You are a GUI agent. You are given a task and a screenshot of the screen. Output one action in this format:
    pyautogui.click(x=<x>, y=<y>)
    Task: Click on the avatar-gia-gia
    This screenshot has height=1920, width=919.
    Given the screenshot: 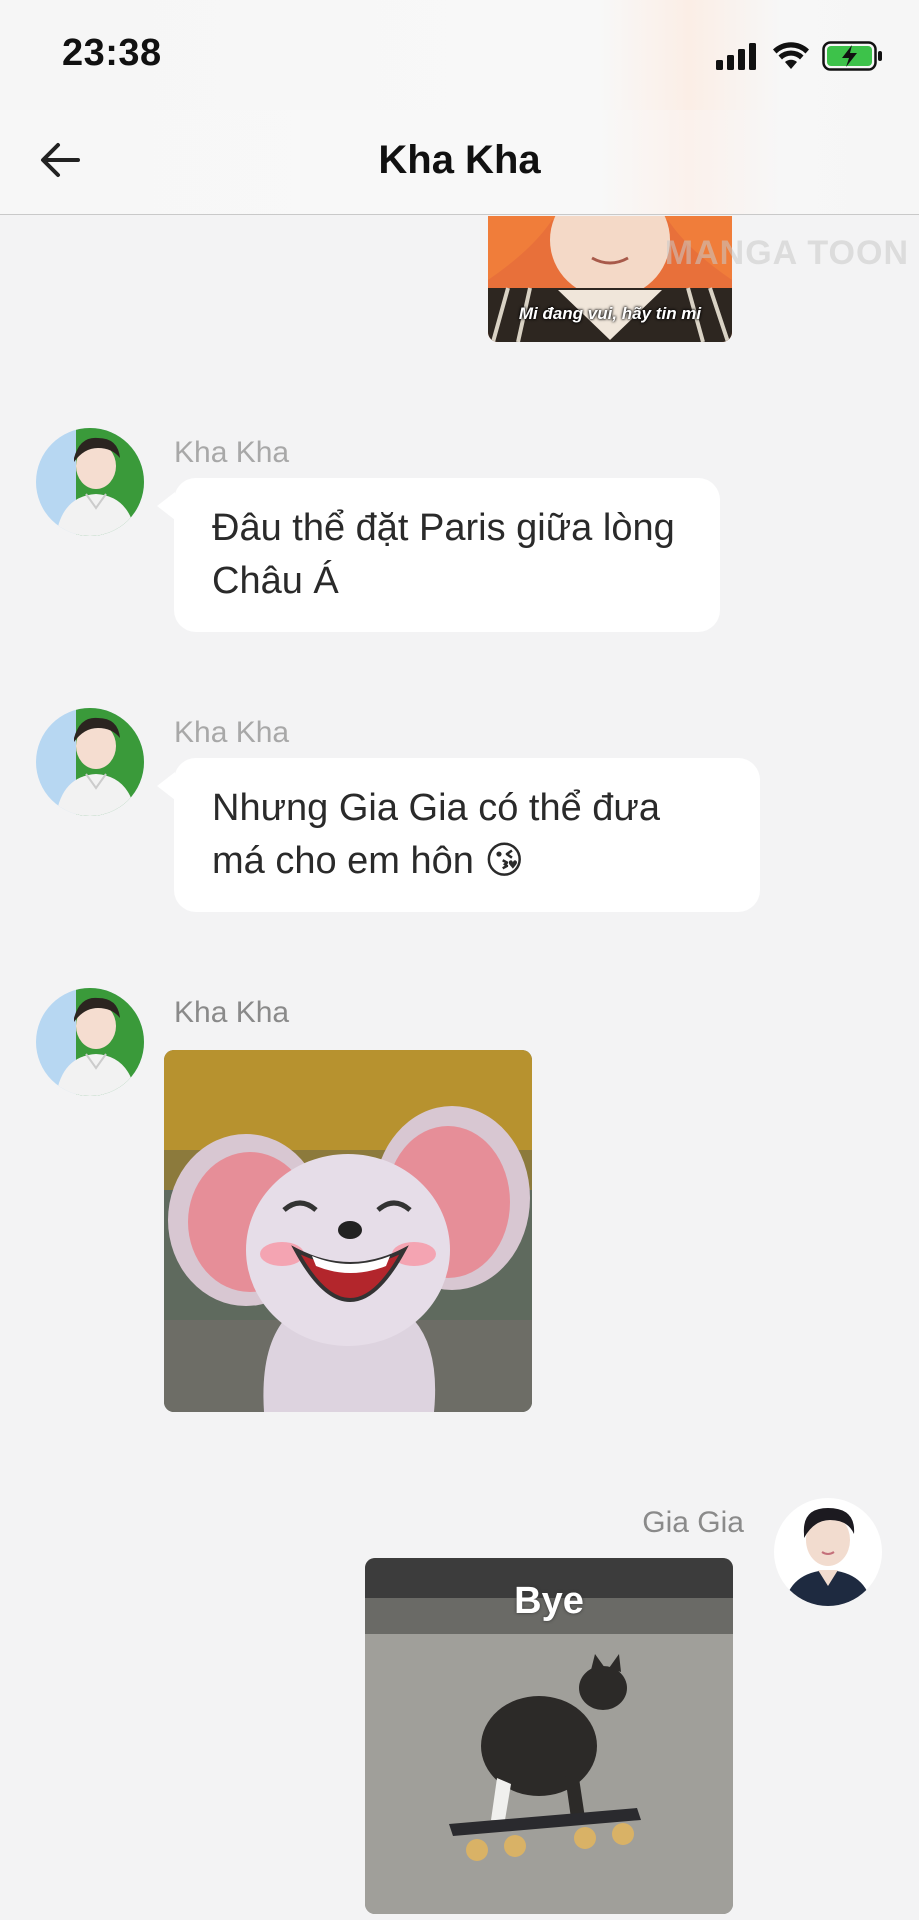 What is the action you would take?
    pyautogui.click(x=828, y=1552)
    